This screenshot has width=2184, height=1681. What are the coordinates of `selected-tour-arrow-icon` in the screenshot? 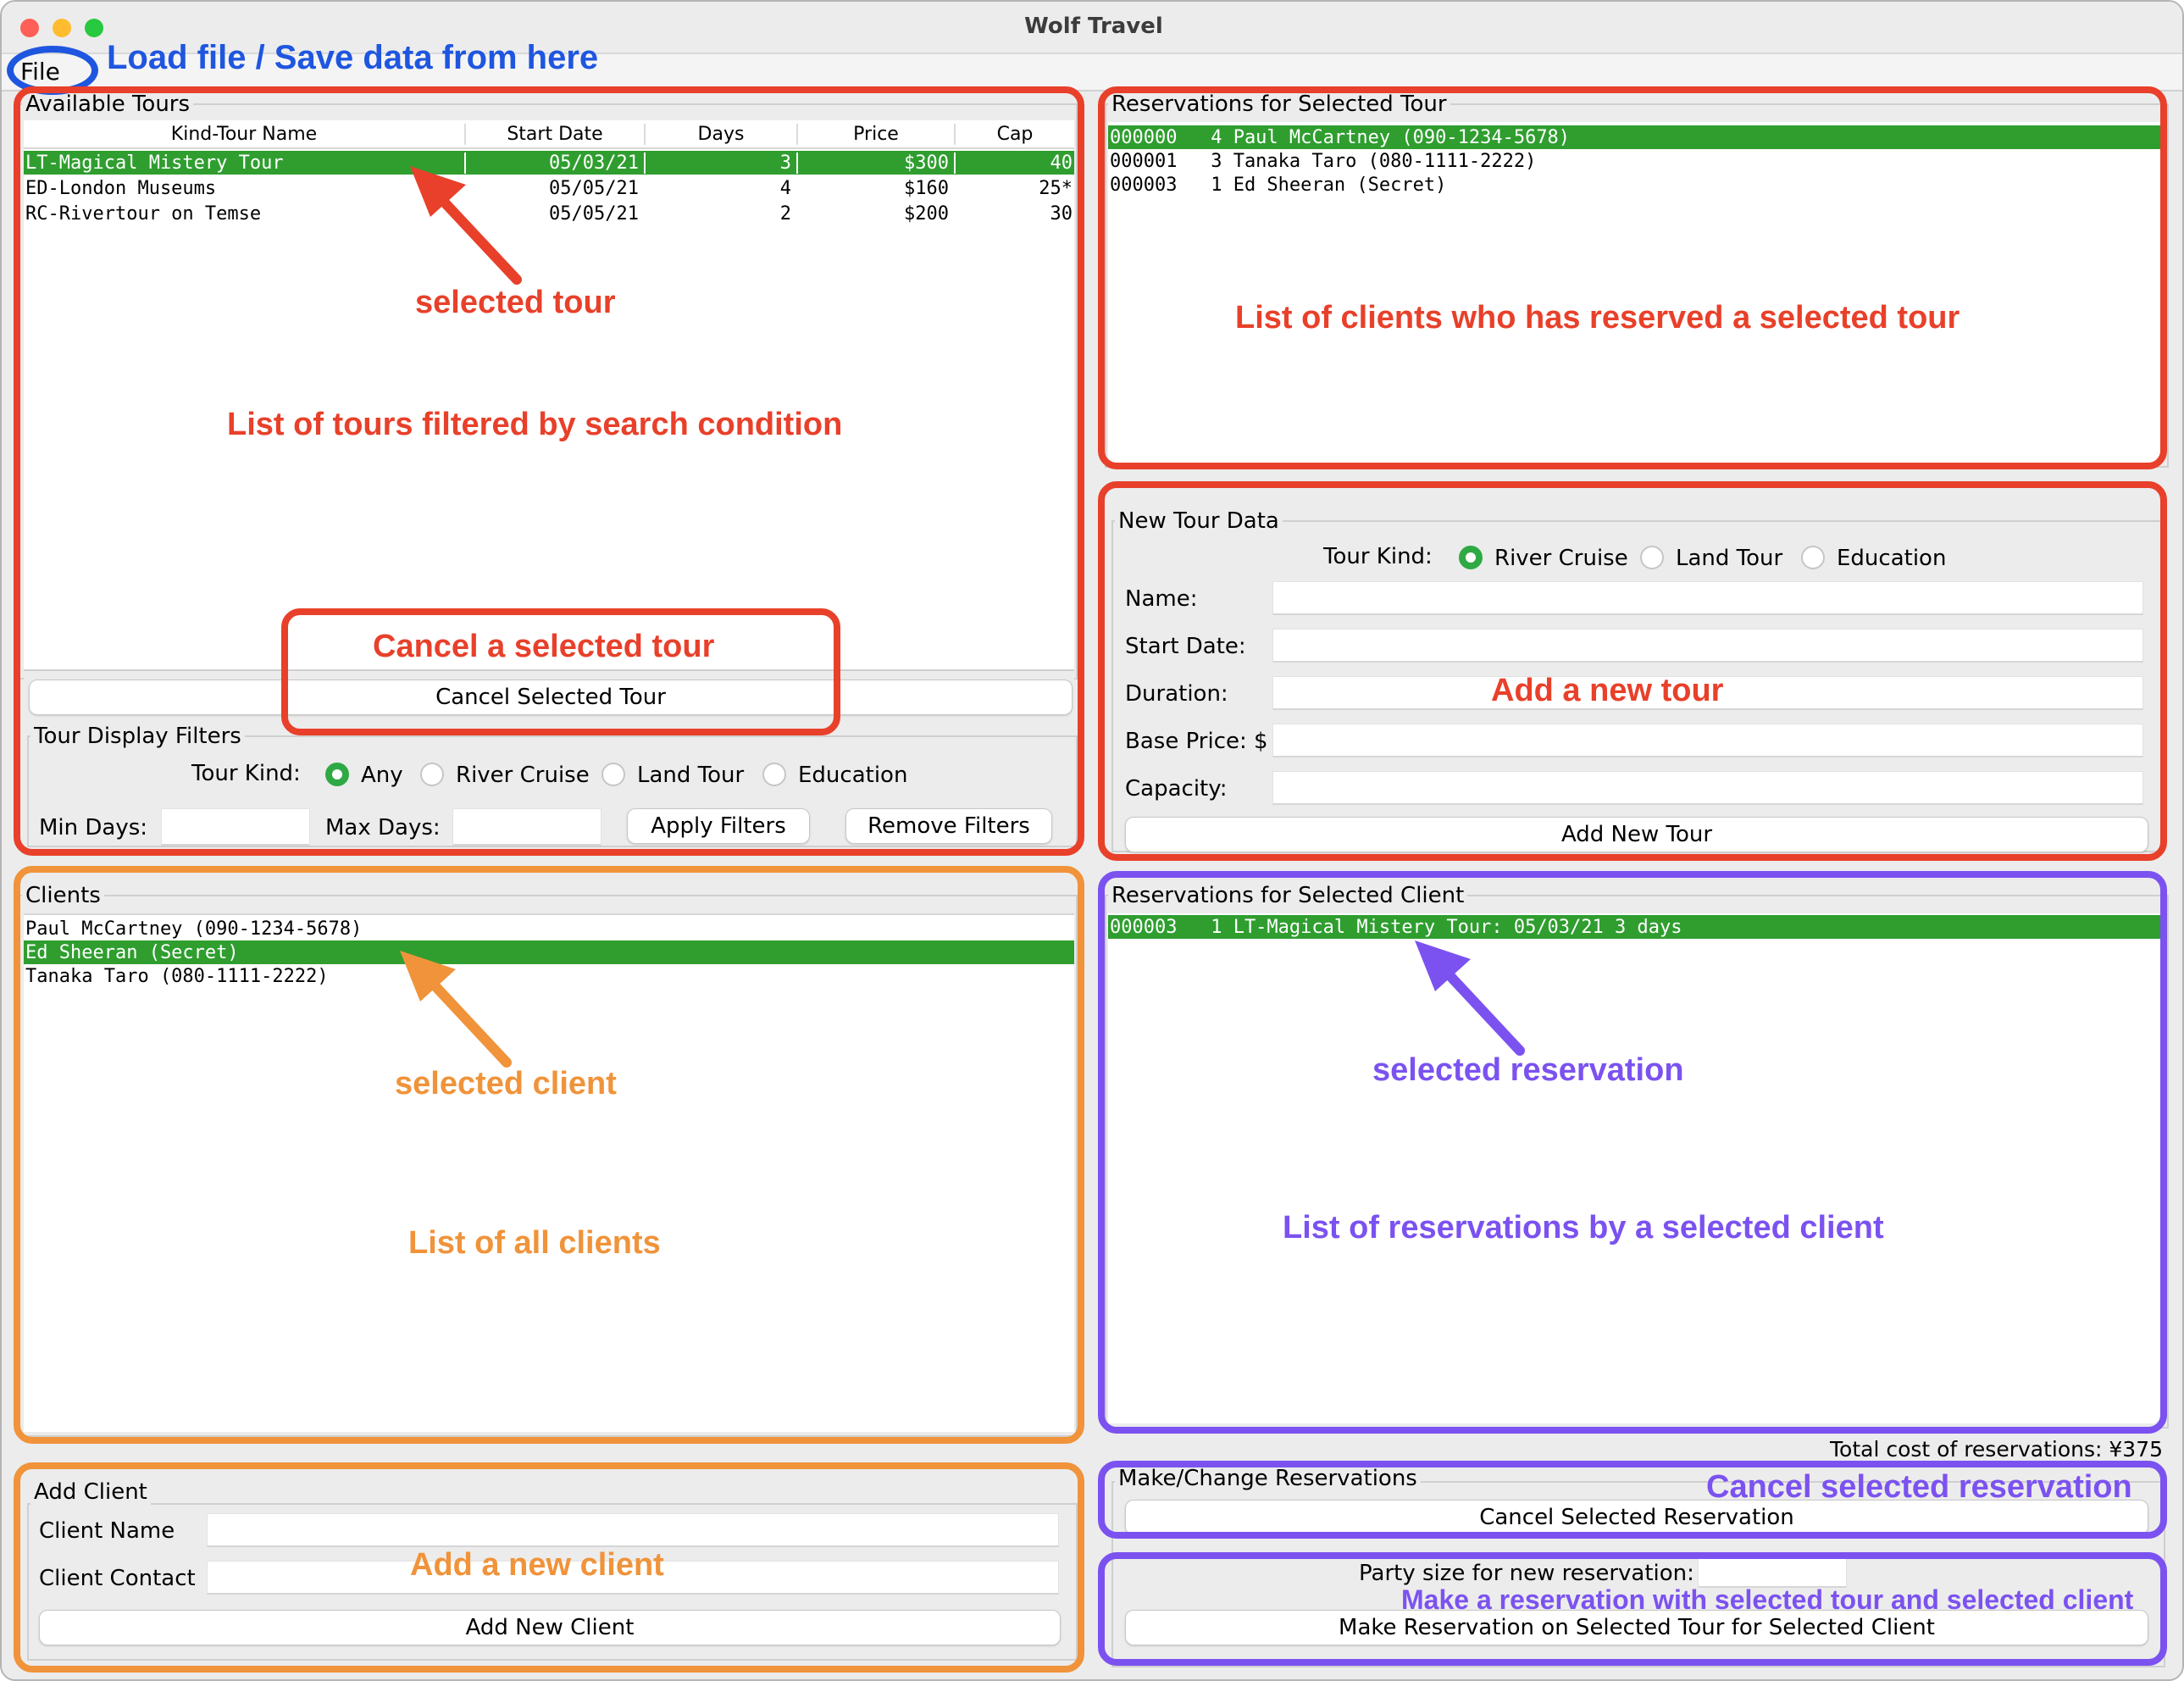 It's located at (466, 225).